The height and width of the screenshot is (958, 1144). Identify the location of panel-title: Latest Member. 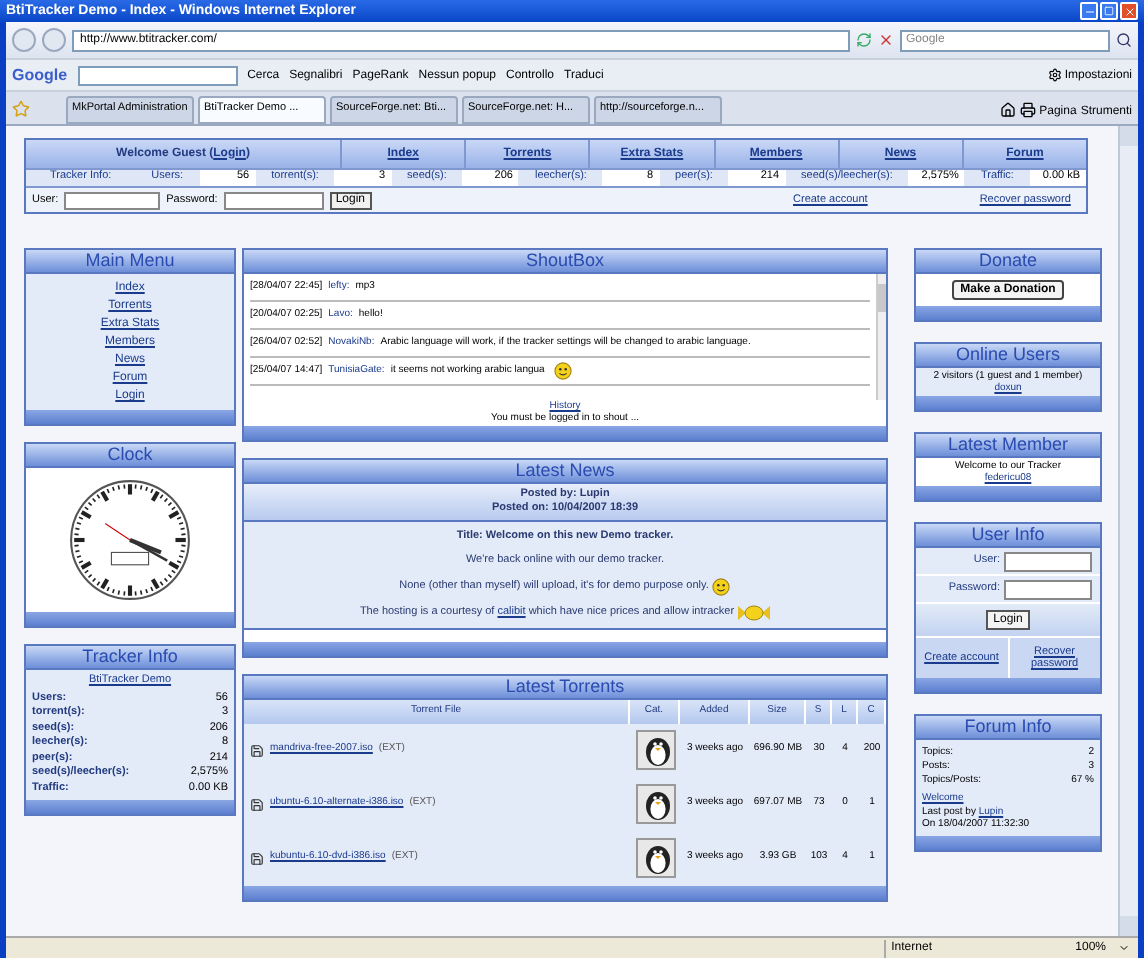
(1008, 445).